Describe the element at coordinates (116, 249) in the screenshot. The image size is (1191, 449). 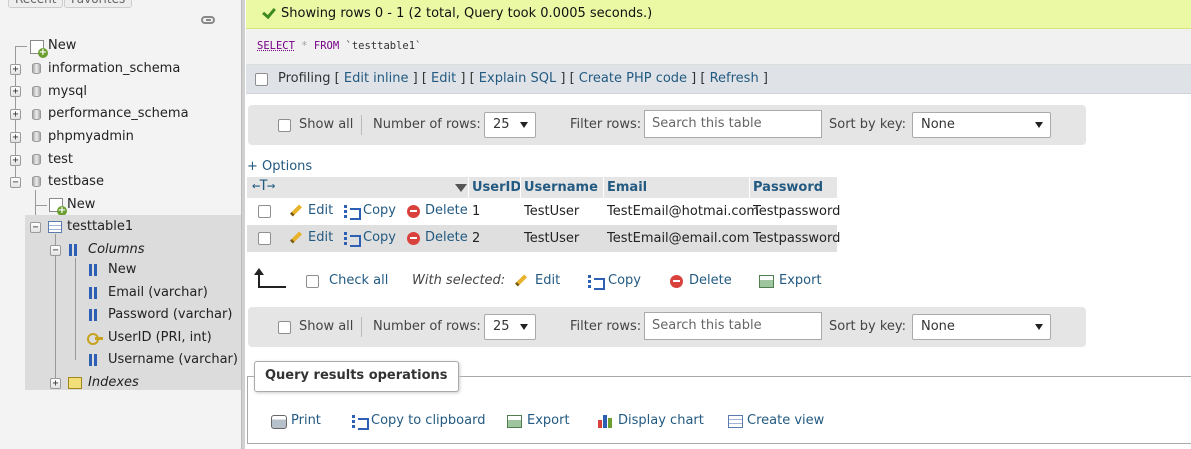
I see `columns-node: Columns` at that location.